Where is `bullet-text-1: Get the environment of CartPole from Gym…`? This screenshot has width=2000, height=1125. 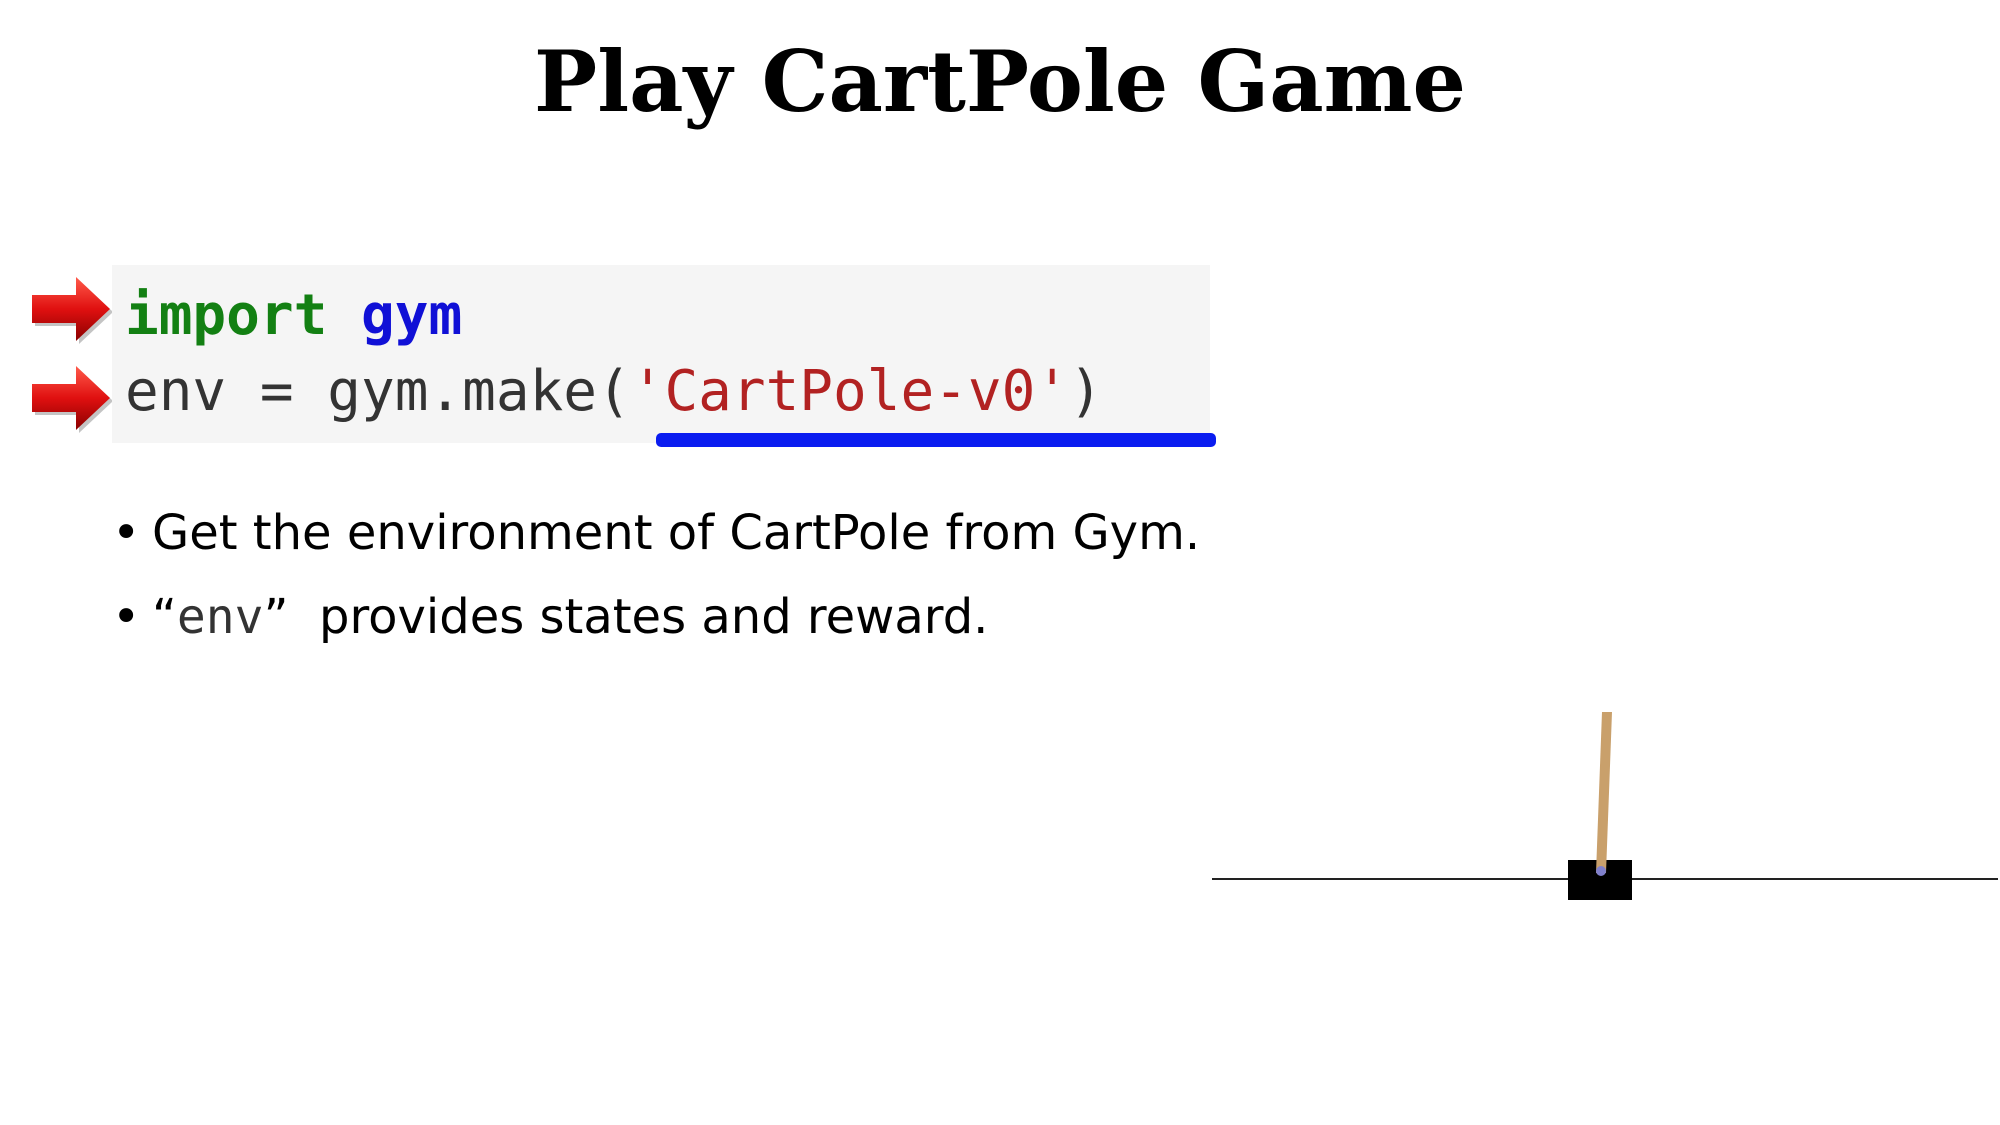
bullet-text-1: Get the environment of CartPole from Gym… is located at coordinates (676, 533).